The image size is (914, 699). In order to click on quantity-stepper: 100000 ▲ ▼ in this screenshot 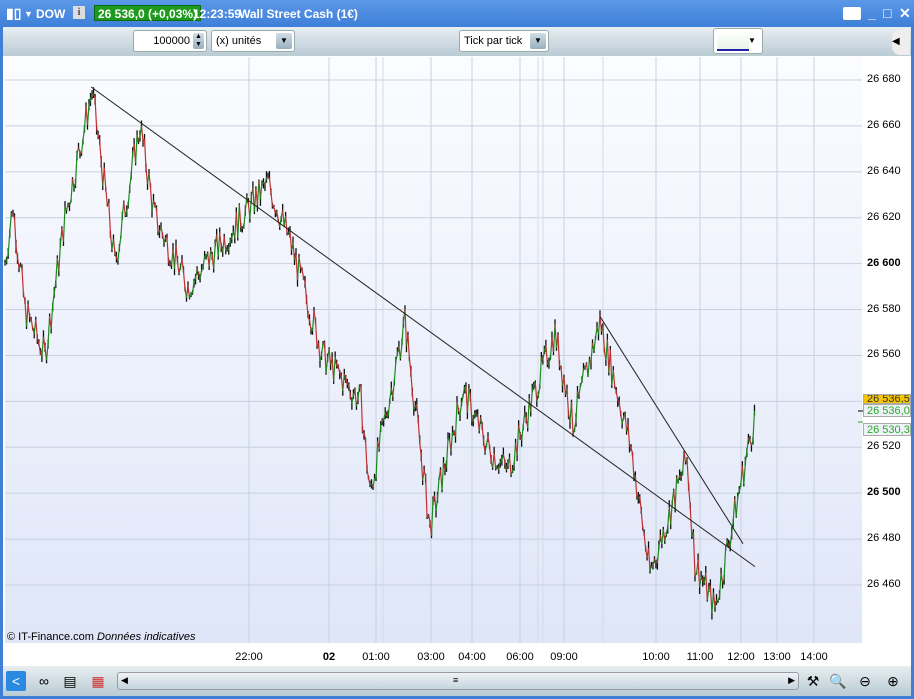, I will do `click(170, 41)`.